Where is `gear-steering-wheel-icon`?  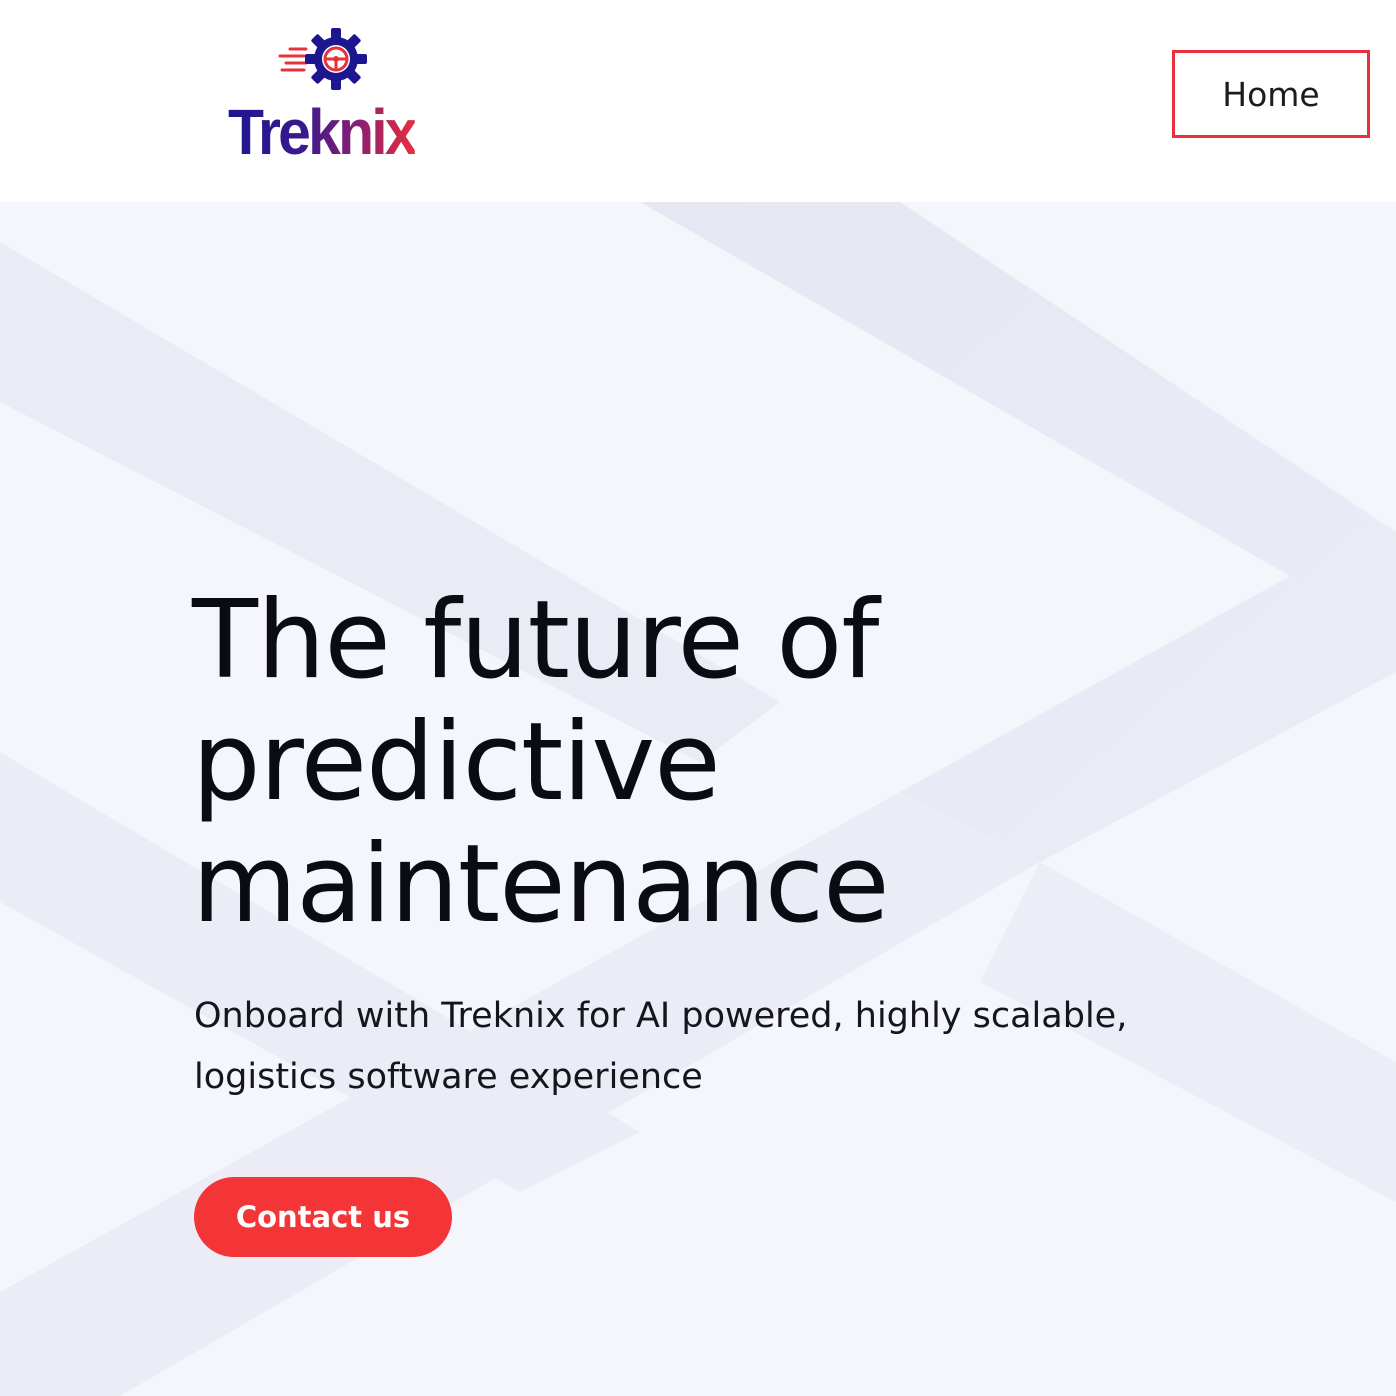
gear-steering-wheel-icon is located at coordinates (322, 59).